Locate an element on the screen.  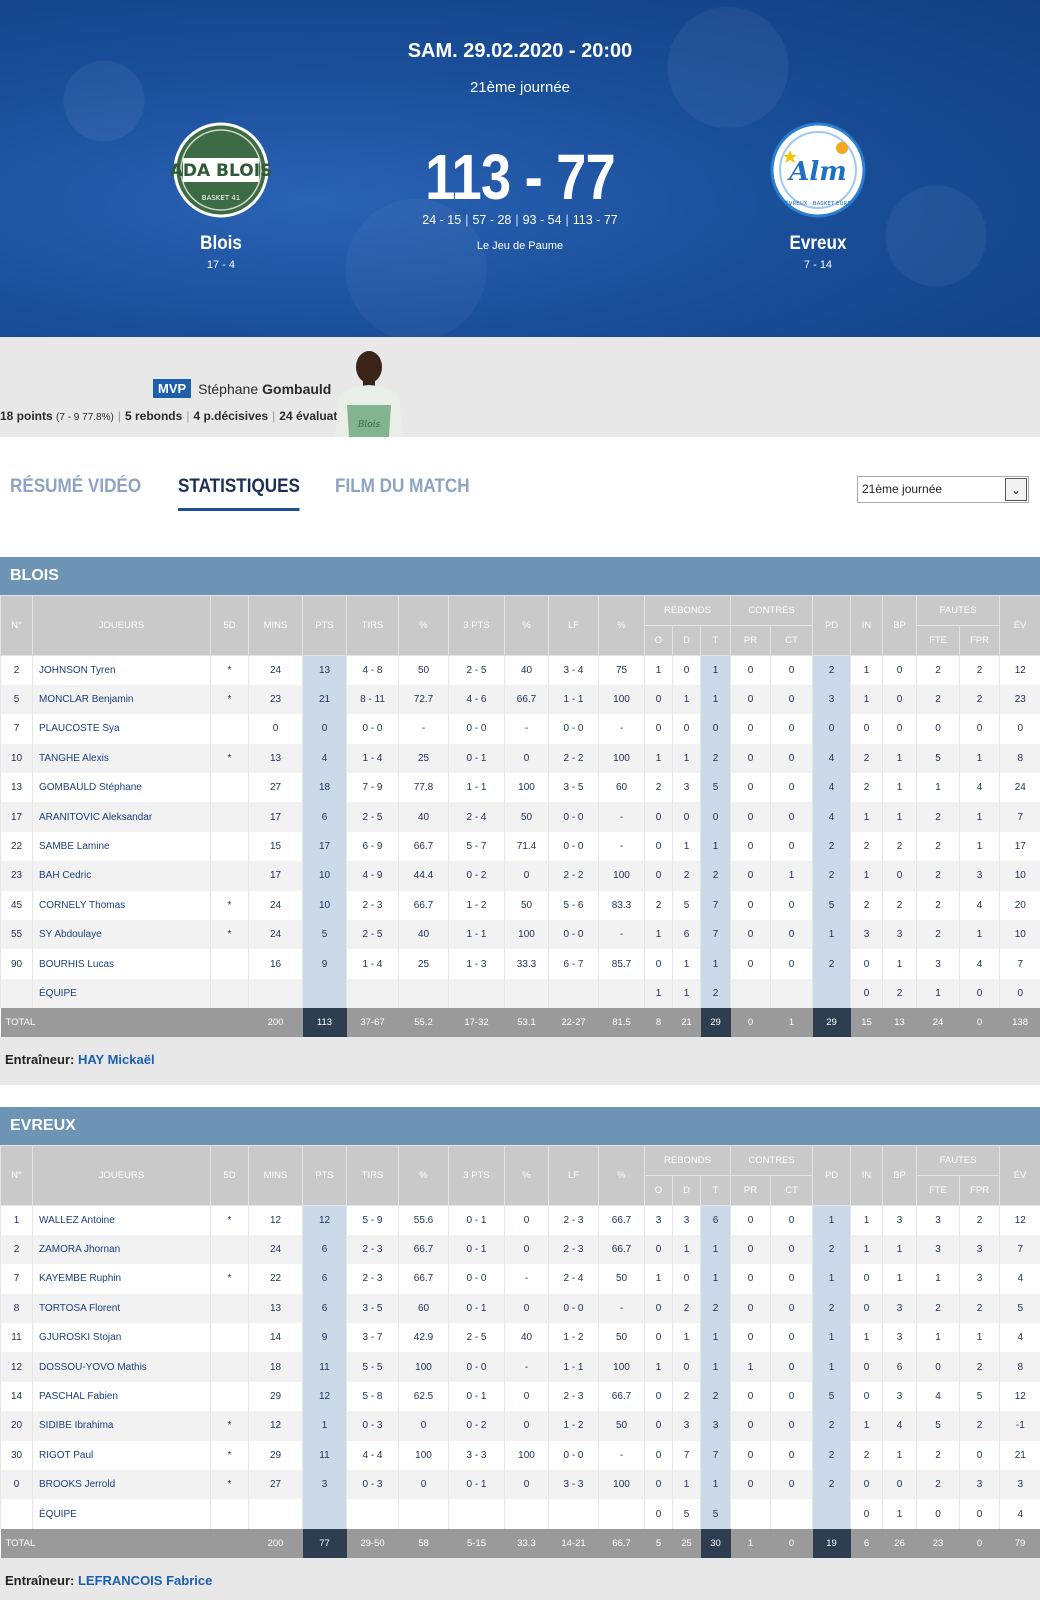
player-name-link: SY Abdoulaye is located at coordinates (121, 935).